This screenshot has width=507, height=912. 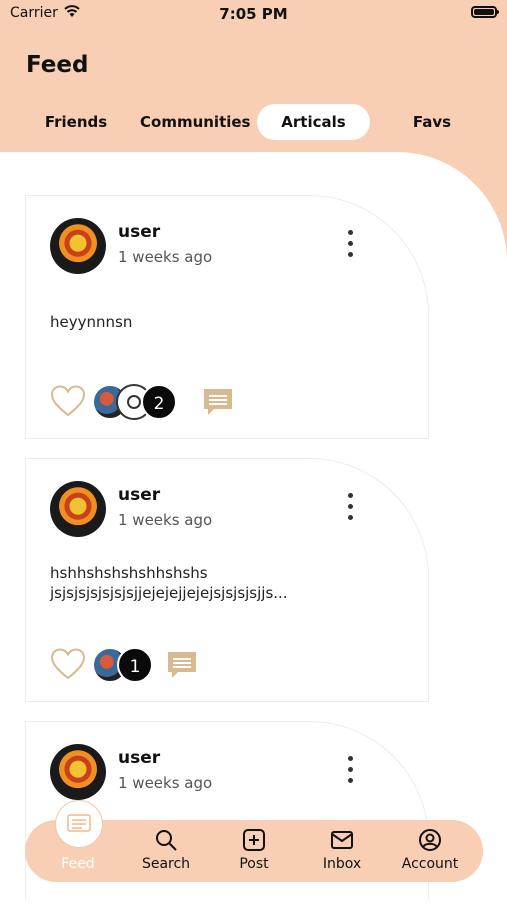 What do you see at coordinates (254, 864) in the screenshot?
I see `nav-post-label: Post` at bounding box center [254, 864].